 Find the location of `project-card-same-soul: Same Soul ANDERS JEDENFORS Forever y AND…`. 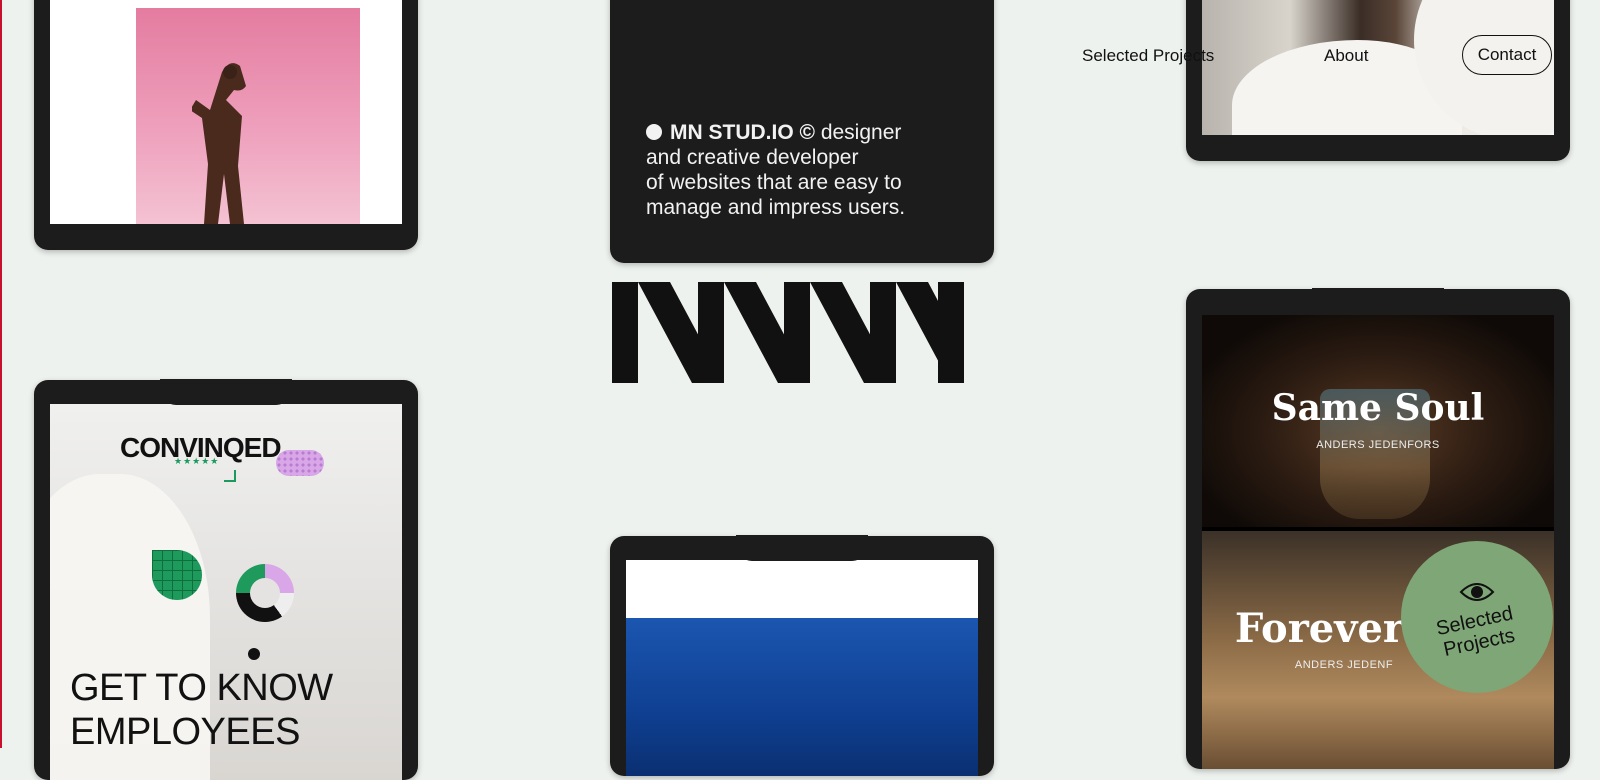

project-card-same-soul: Same Soul ANDERS JEDENFORS Forever y AND… is located at coordinates (1378, 528).